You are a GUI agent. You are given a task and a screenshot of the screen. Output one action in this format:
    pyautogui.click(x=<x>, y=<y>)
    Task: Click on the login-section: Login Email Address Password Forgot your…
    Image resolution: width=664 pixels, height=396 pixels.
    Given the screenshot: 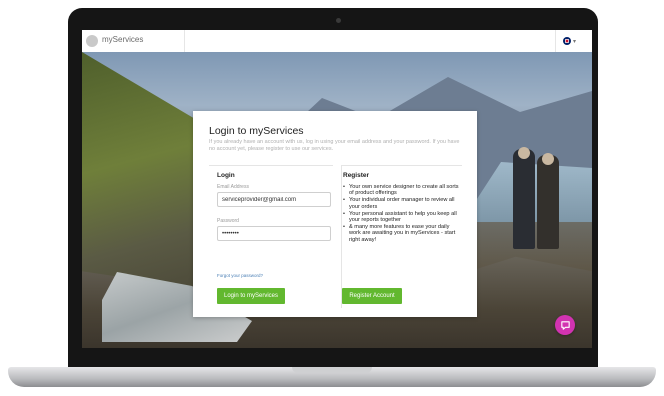 What is the action you would take?
    pyautogui.click(x=271, y=236)
    